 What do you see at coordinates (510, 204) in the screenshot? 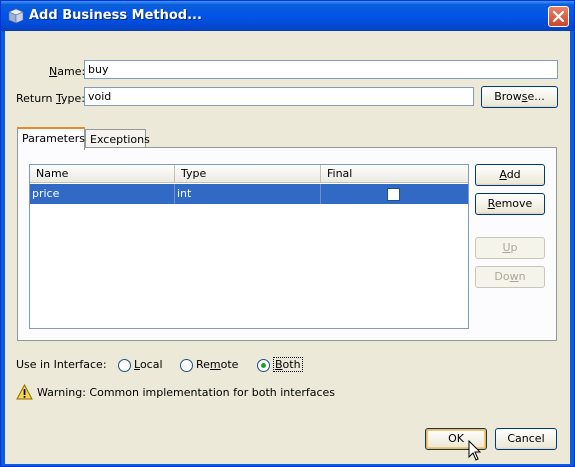
I see `remove-button: Remove` at bounding box center [510, 204].